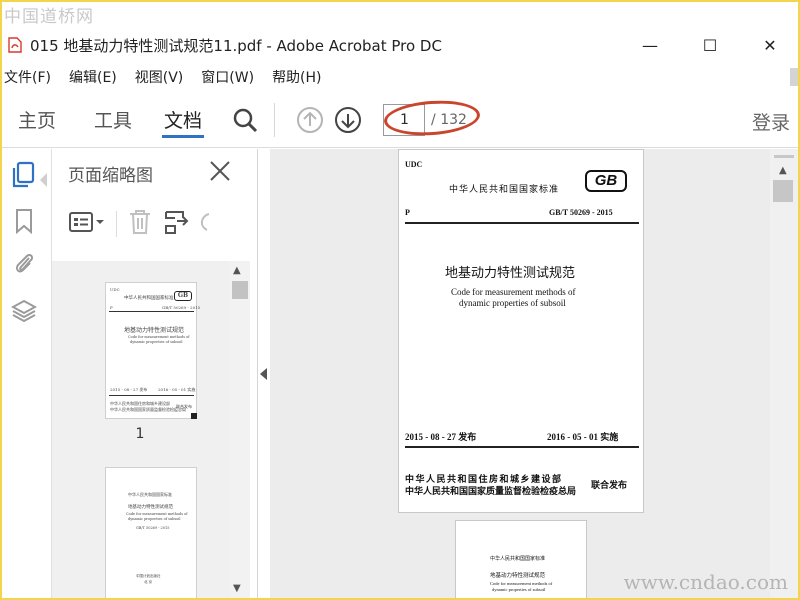  What do you see at coordinates (441, 437) in the screenshot?
I see `page1-date-issue: 2015 - 08 - 27 发布` at bounding box center [441, 437].